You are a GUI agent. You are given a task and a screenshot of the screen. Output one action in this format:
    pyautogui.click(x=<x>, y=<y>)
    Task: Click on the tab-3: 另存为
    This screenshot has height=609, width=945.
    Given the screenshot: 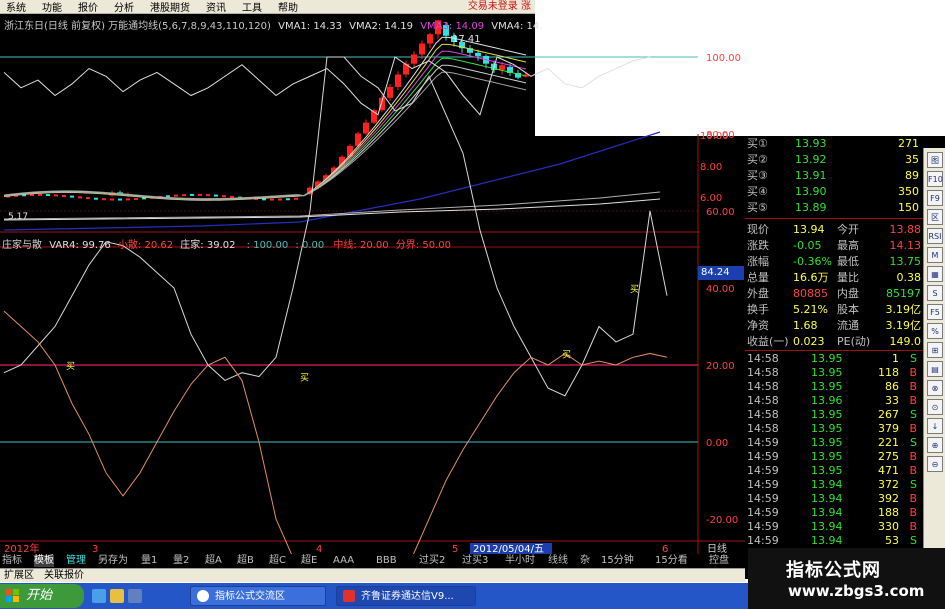 What is the action you would take?
    pyautogui.click(x=113, y=561)
    